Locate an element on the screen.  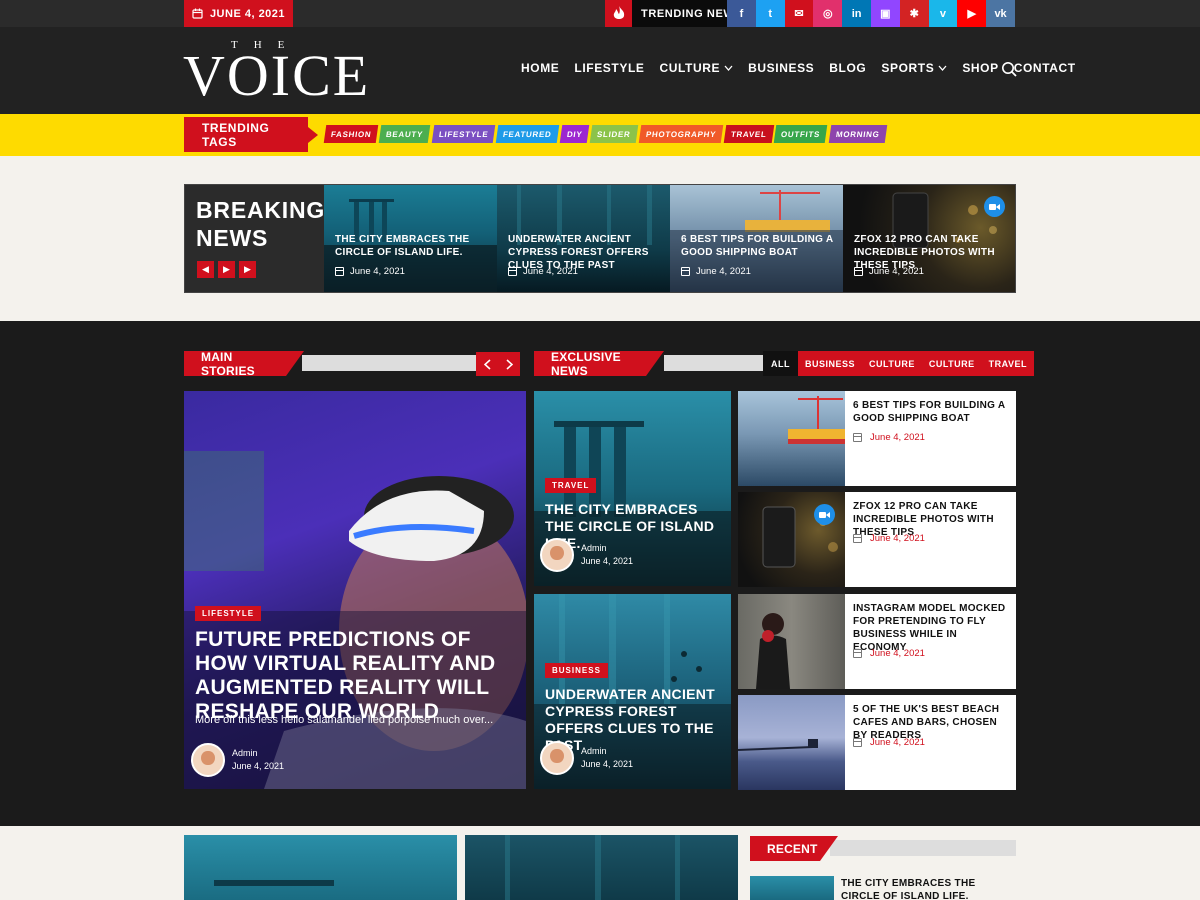
nav-item-label: SPORTS is located at coordinates (908, 68).